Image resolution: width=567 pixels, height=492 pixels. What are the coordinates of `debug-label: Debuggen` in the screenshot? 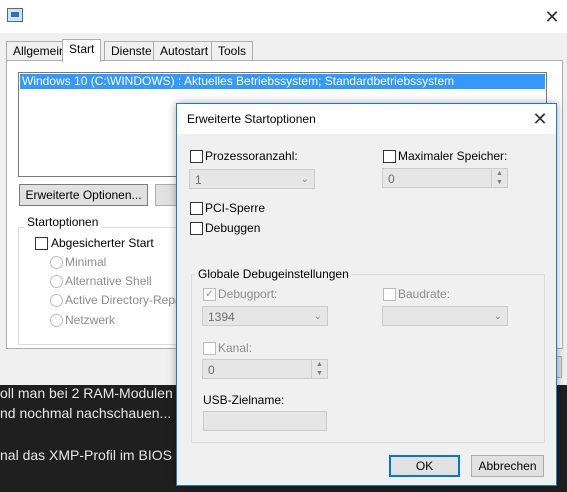 It's located at (233, 228).